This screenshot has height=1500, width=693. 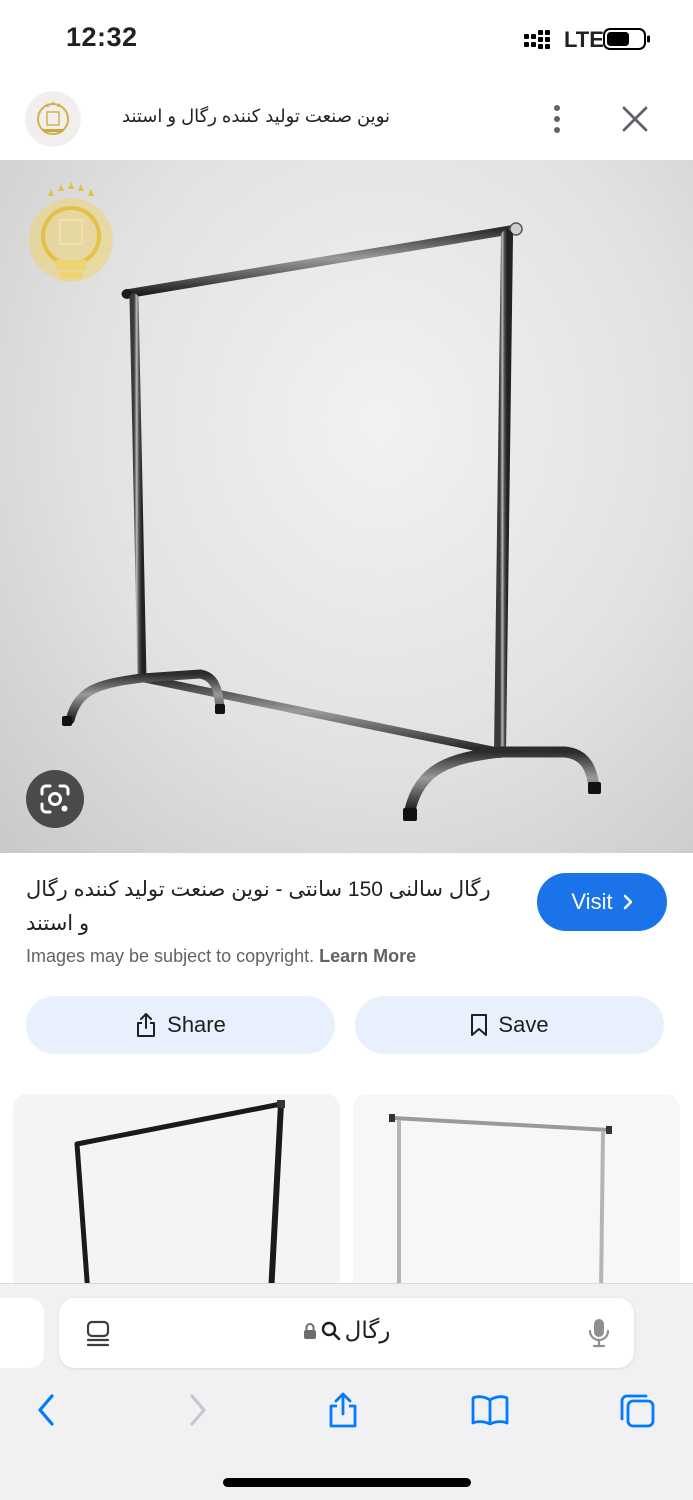 I want to click on bookmarks-button, so click(x=490, y=1410).